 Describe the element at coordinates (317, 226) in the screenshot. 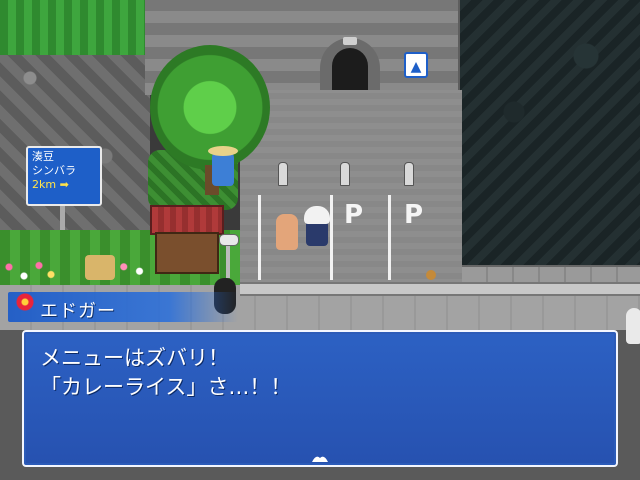

I see `player-character` at that location.